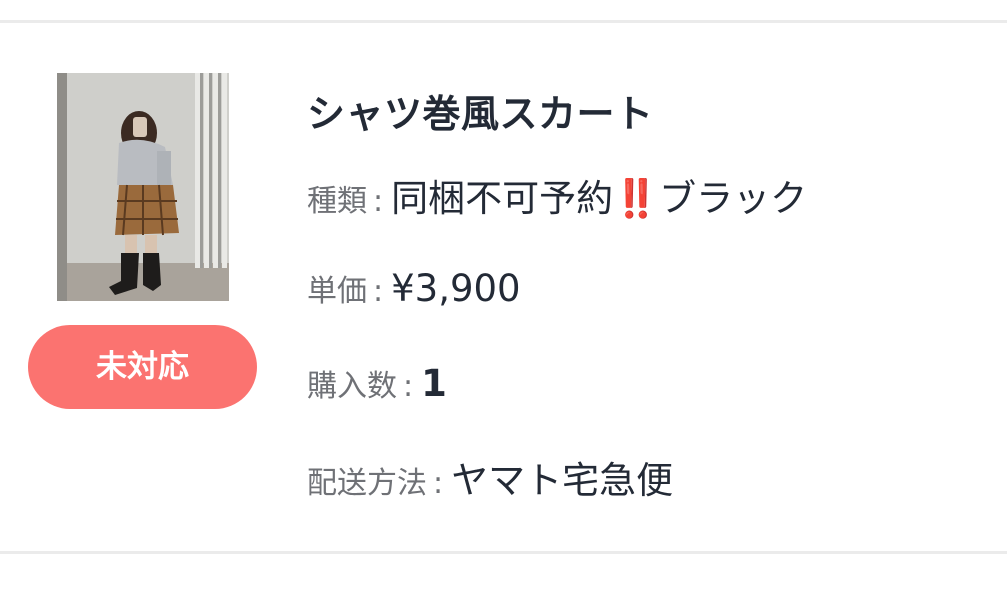  I want to click on variant-row: 種類 : 同梱不可予約‼️ブラック, so click(557, 195).